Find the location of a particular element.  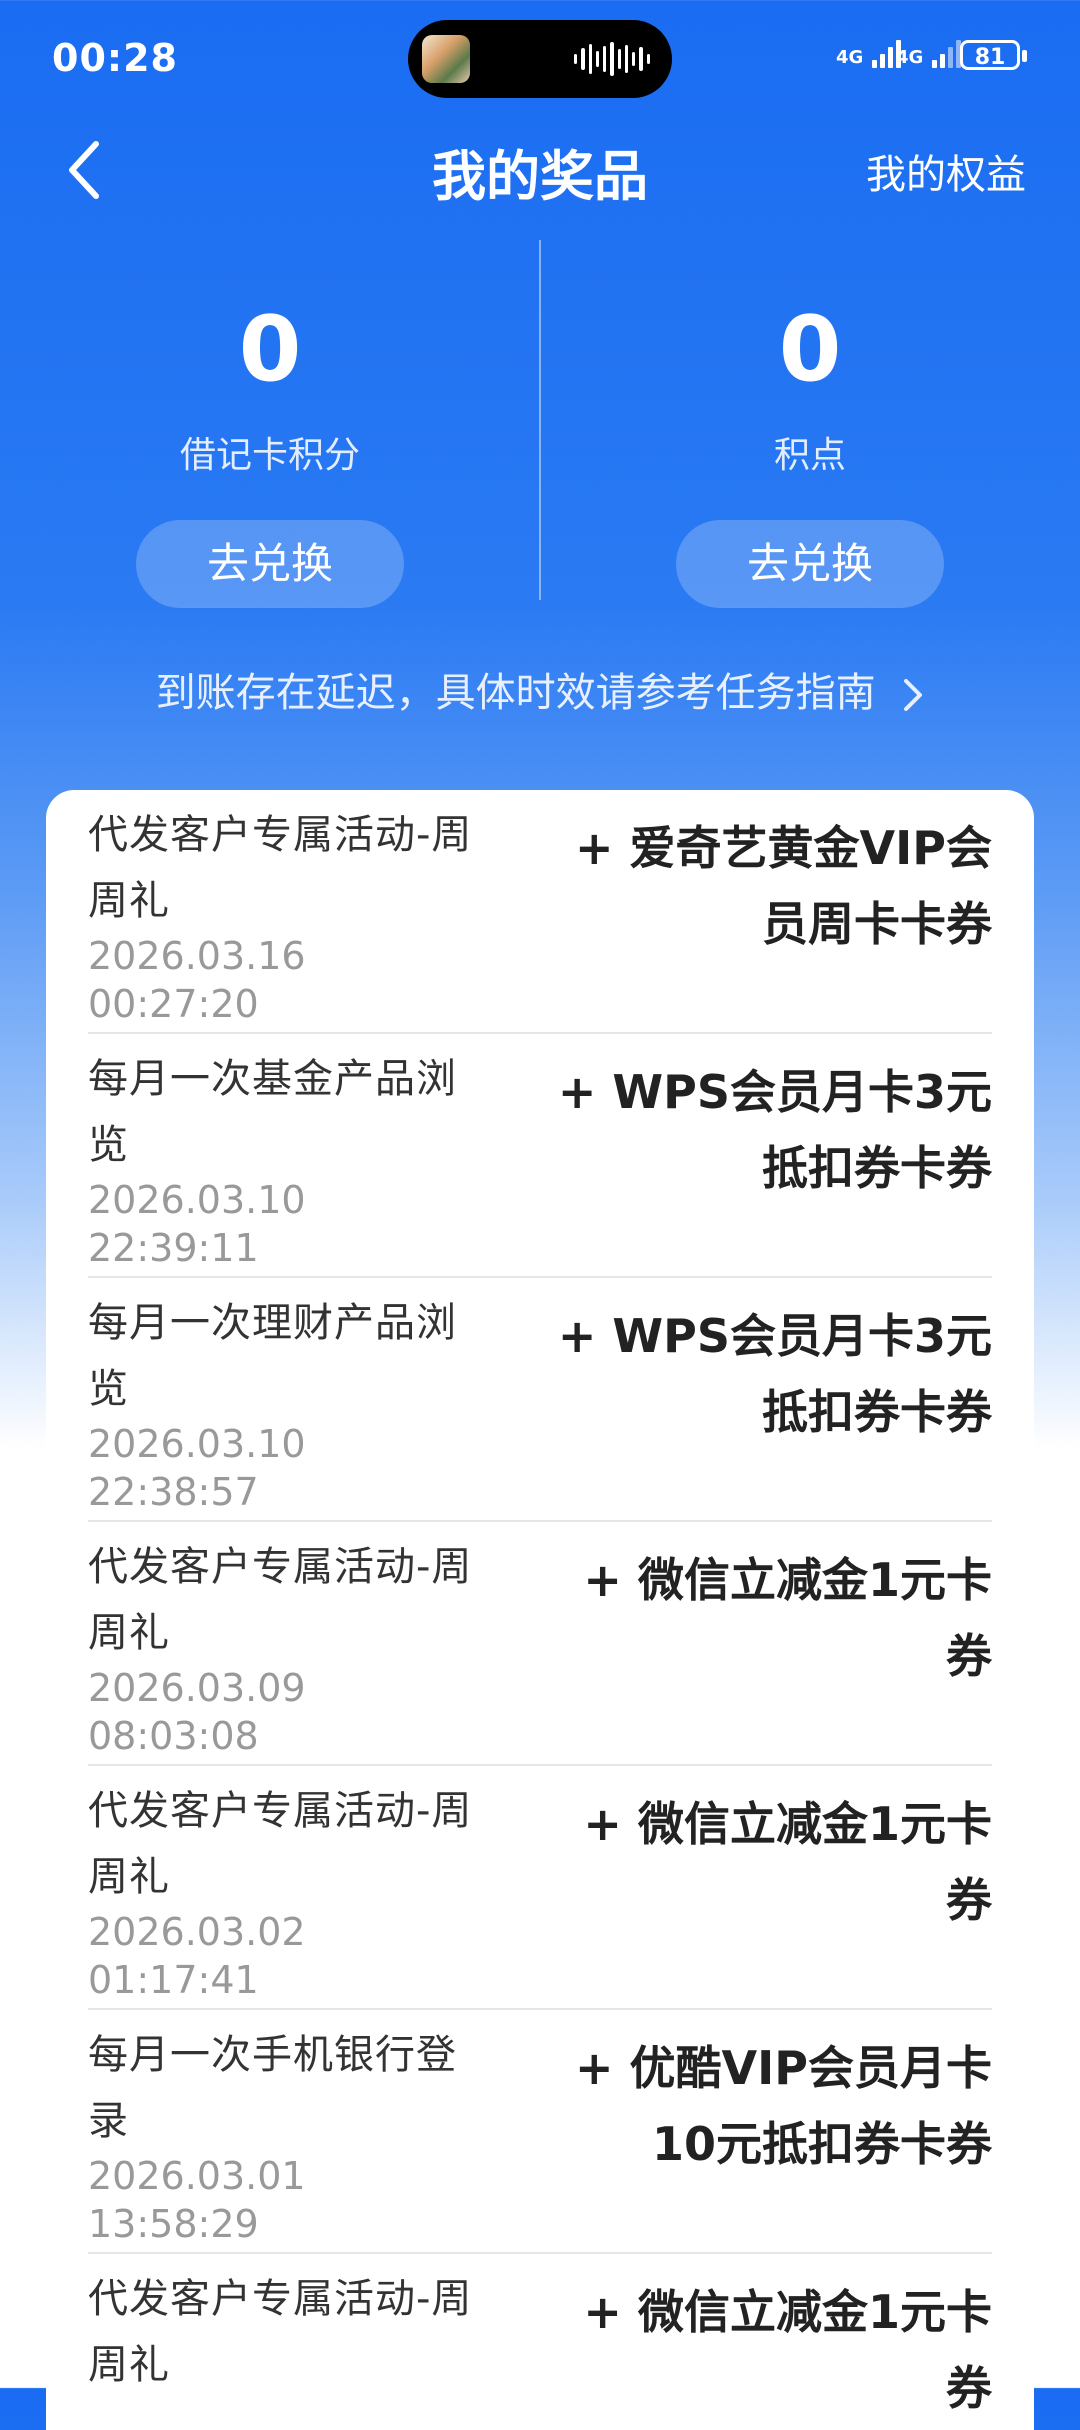

debit-redeem-button: 去兑换 is located at coordinates (270, 564).